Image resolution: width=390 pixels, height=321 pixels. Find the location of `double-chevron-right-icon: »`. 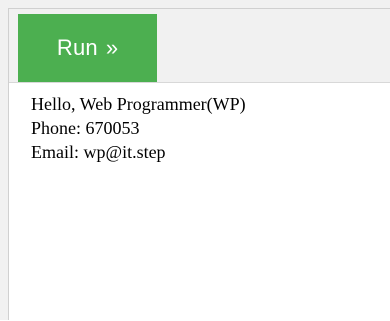

double-chevron-right-icon: » is located at coordinates (112, 47).